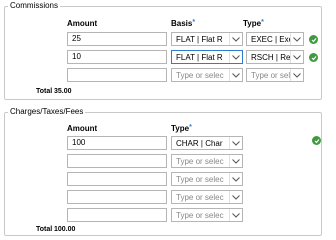 Image resolution: width=336 pixels, height=240 pixels. Describe the element at coordinates (34, 5) in the screenshot. I see `commissions-legend: Commissions` at that location.